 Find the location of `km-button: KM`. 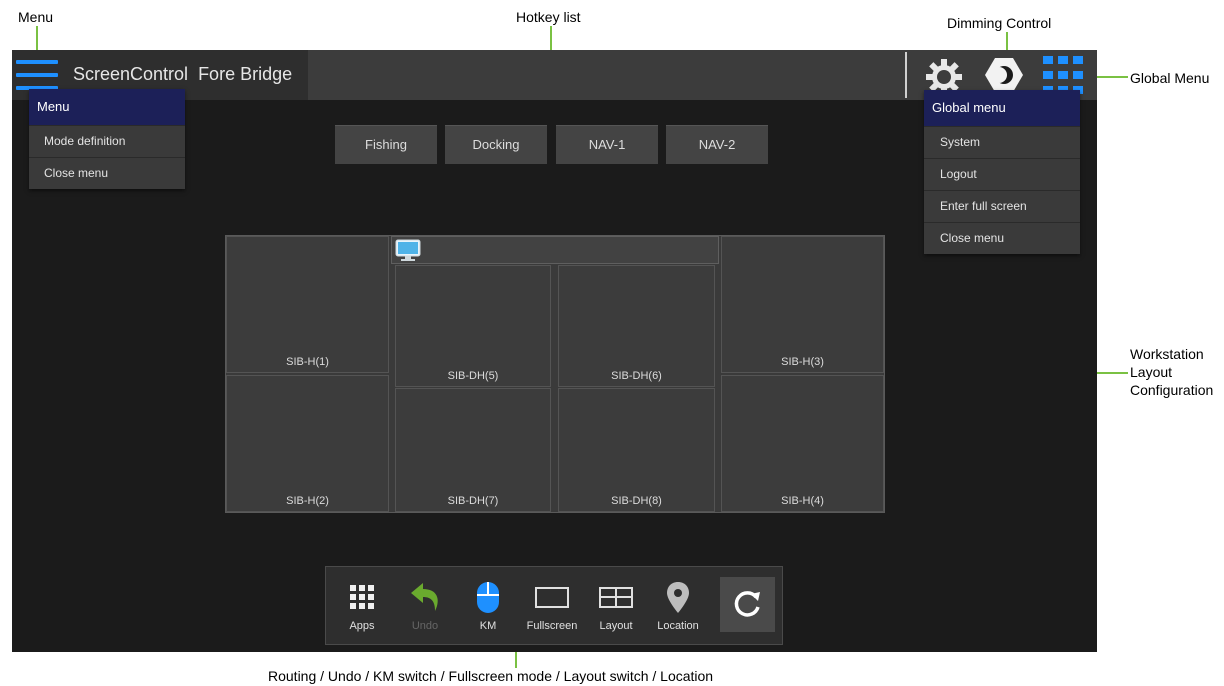

km-button: KM is located at coordinates (488, 607).